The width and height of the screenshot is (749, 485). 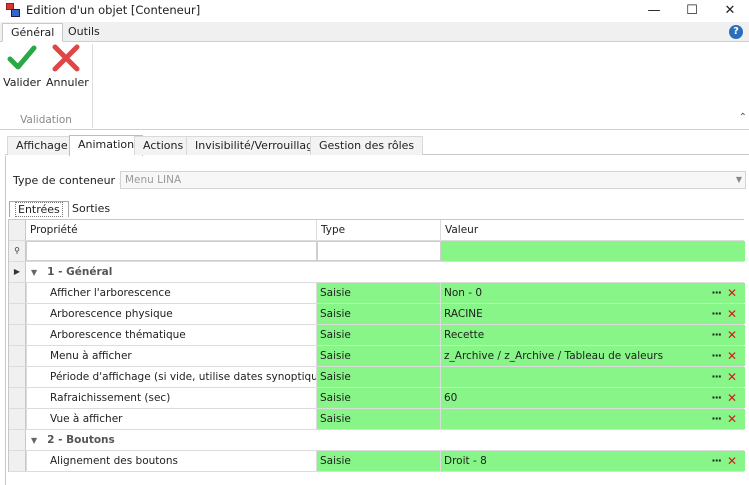 I want to click on filter-type-input, so click(x=379, y=251).